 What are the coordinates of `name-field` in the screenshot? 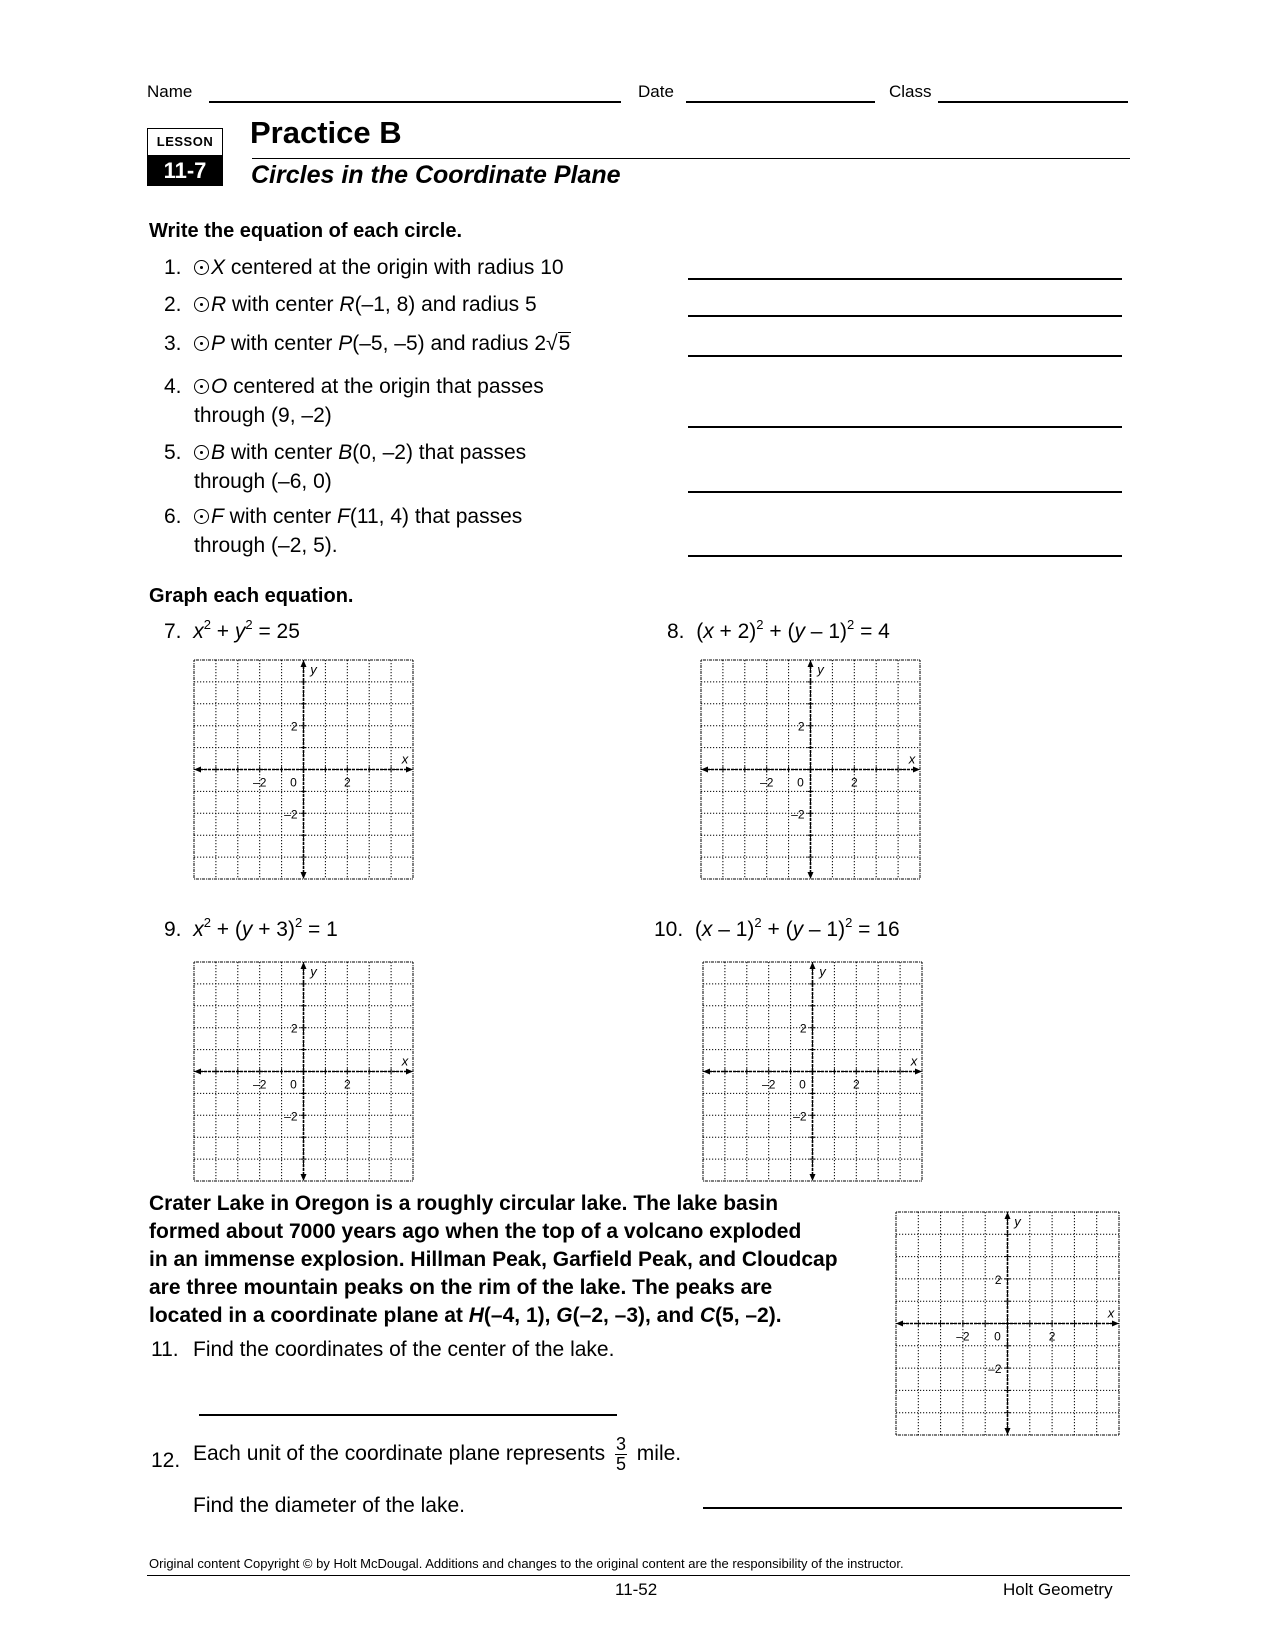 It's located at (415, 102).